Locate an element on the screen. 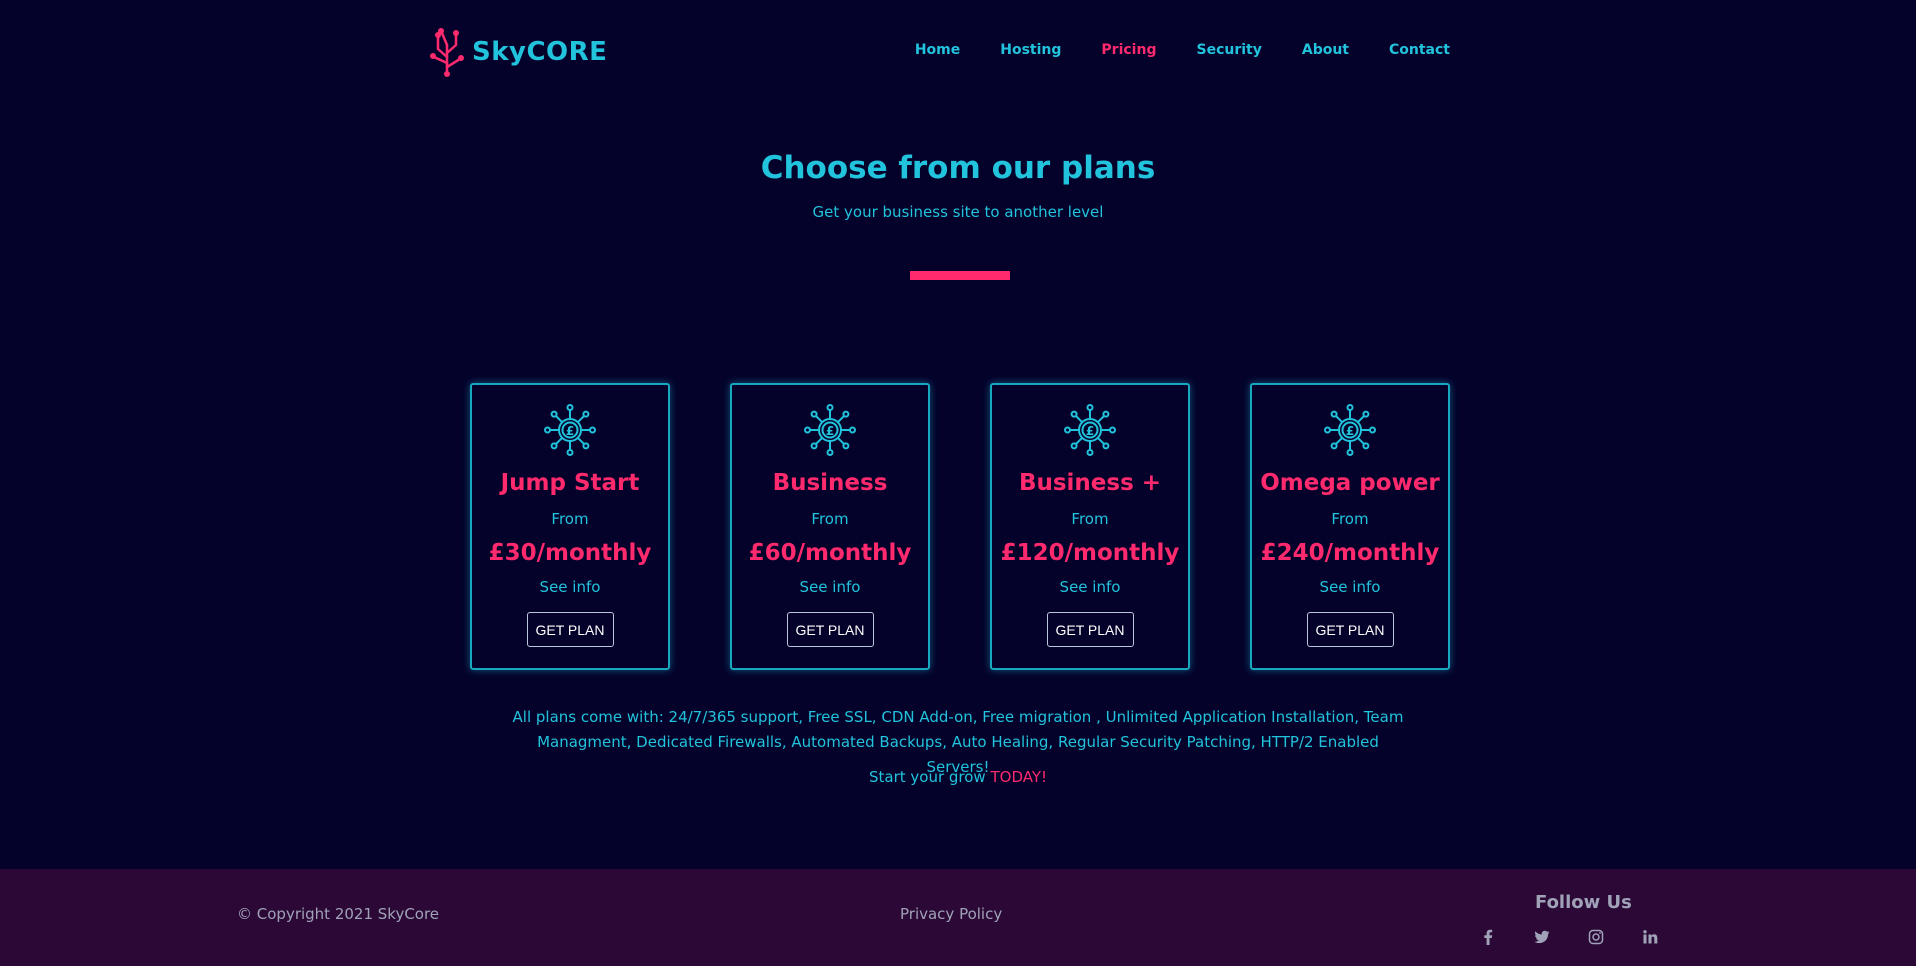 This screenshot has height=966, width=1916. circuit-tree-logo-icon is located at coordinates (447, 52).